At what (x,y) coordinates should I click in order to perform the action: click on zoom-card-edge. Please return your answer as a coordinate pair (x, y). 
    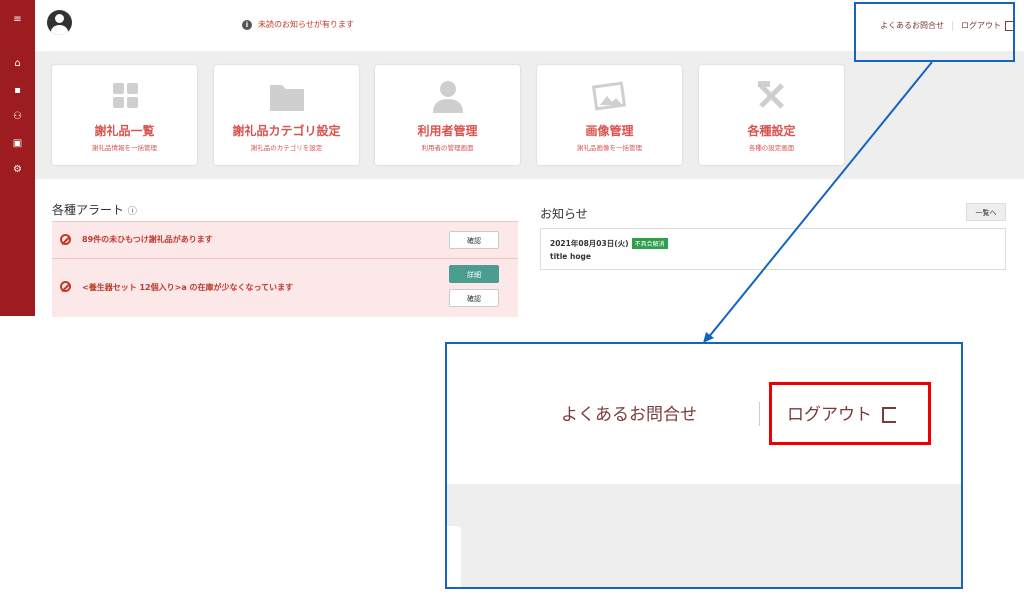
    Looking at the image, I should click on (454, 556).